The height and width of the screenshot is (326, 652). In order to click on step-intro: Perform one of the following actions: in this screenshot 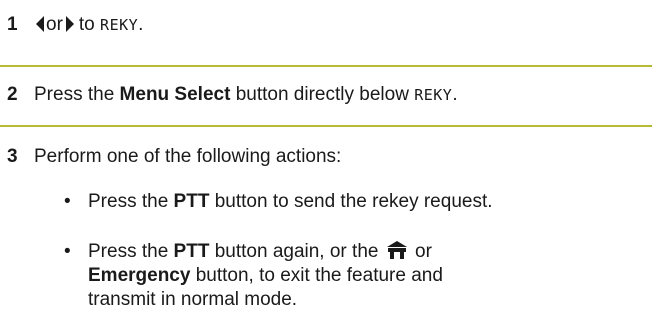, I will do `click(188, 156)`.